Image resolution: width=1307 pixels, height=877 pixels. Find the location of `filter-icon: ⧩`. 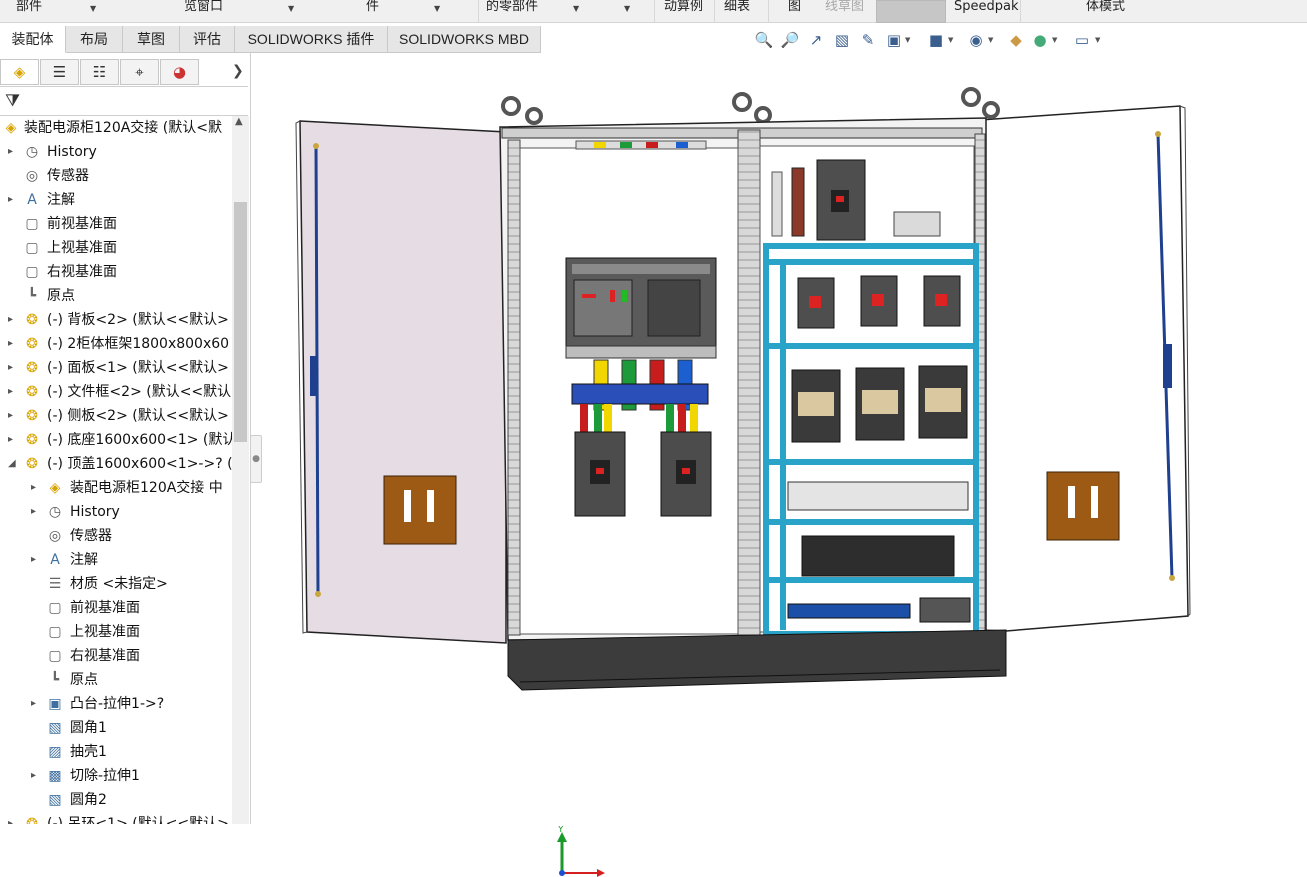

filter-icon: ⧩ is located at coordinates (12, 101).